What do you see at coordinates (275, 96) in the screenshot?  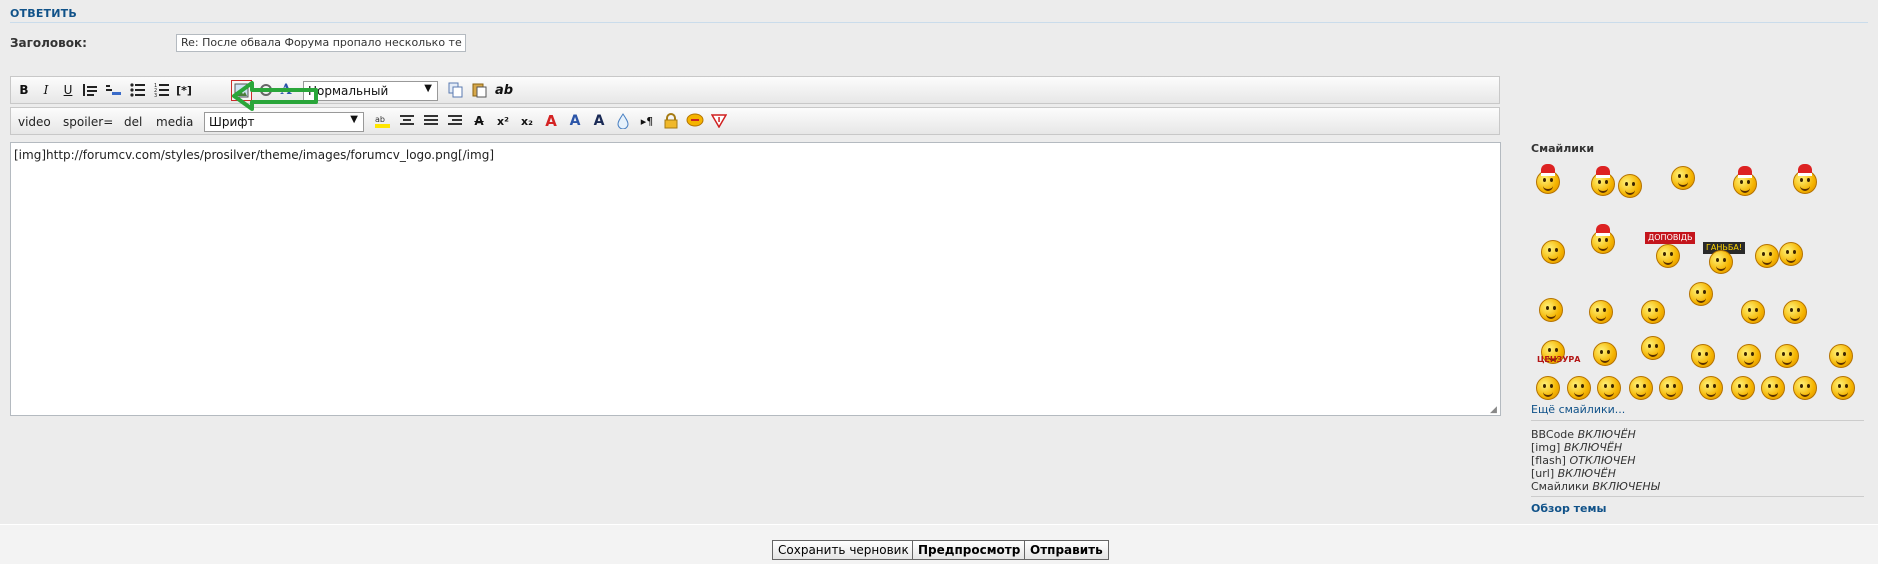 I see `annotation-arrow-icon` at bounding box center [275, 96].